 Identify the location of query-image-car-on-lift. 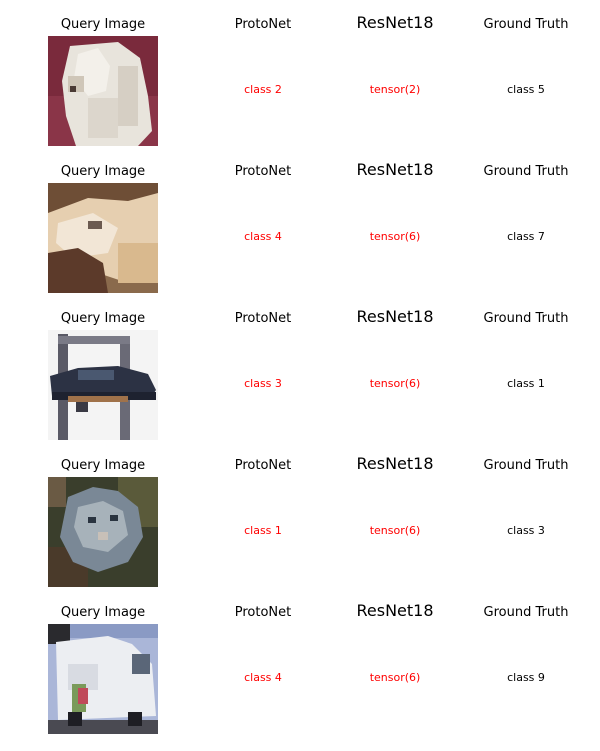
(103, 385).